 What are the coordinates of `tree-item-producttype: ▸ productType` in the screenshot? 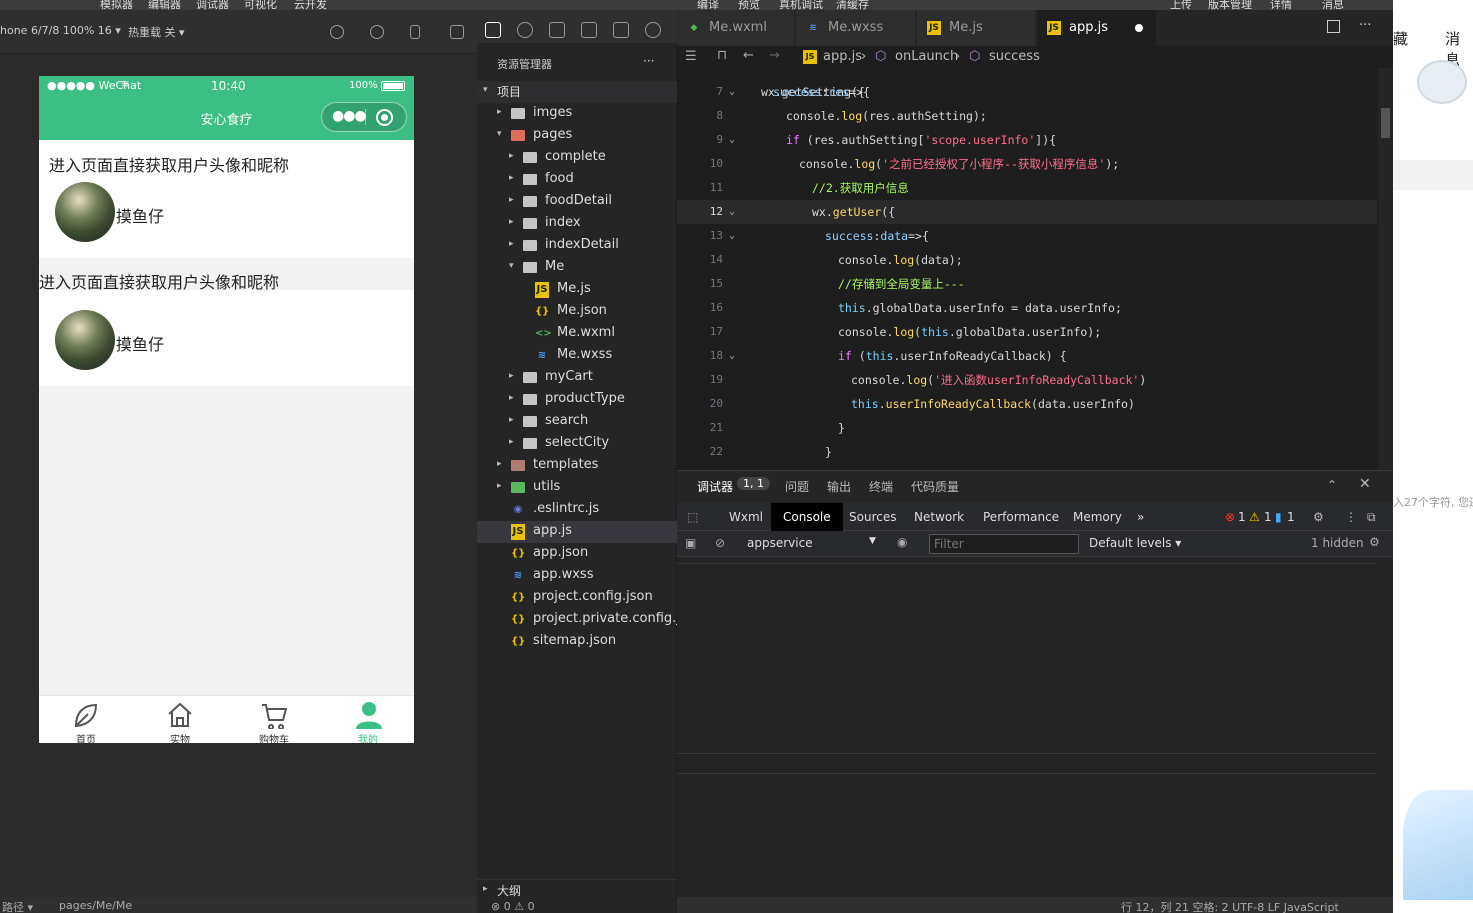 It's located at (577, 400).